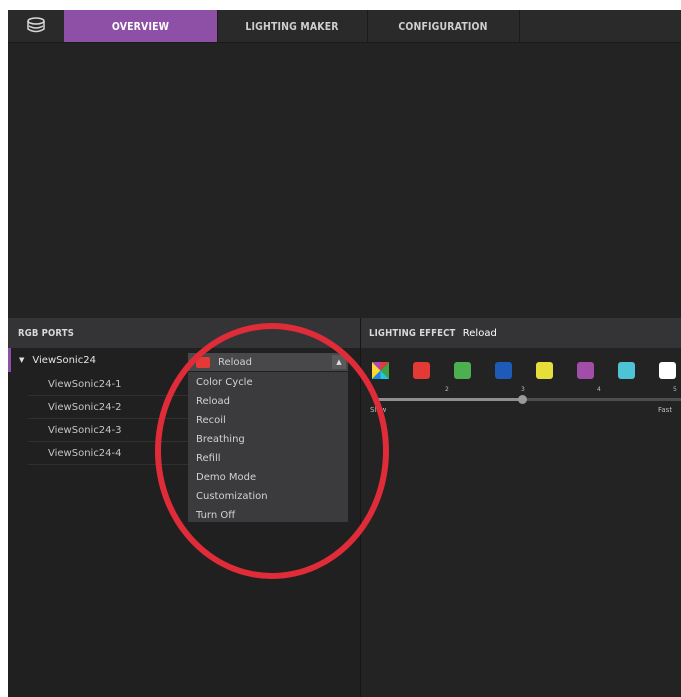  What do you see at coordinates (448, 399) in the screenshot?
I see `speed-slider-fill` at bounding box center [448, 399].